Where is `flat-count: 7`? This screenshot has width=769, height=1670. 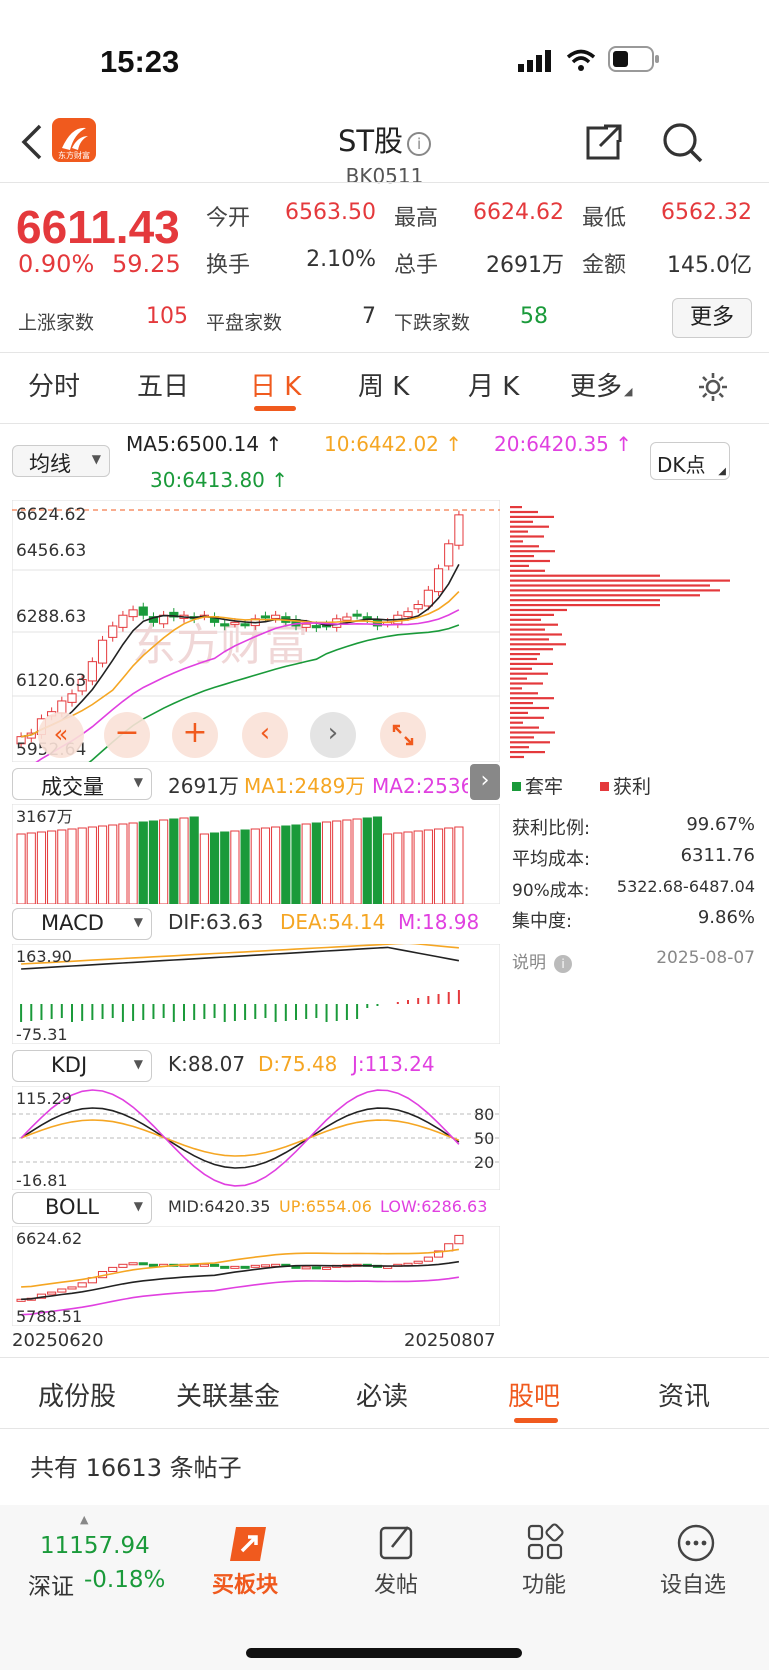
flat-count: 7 is located at coordinates (369, 316).